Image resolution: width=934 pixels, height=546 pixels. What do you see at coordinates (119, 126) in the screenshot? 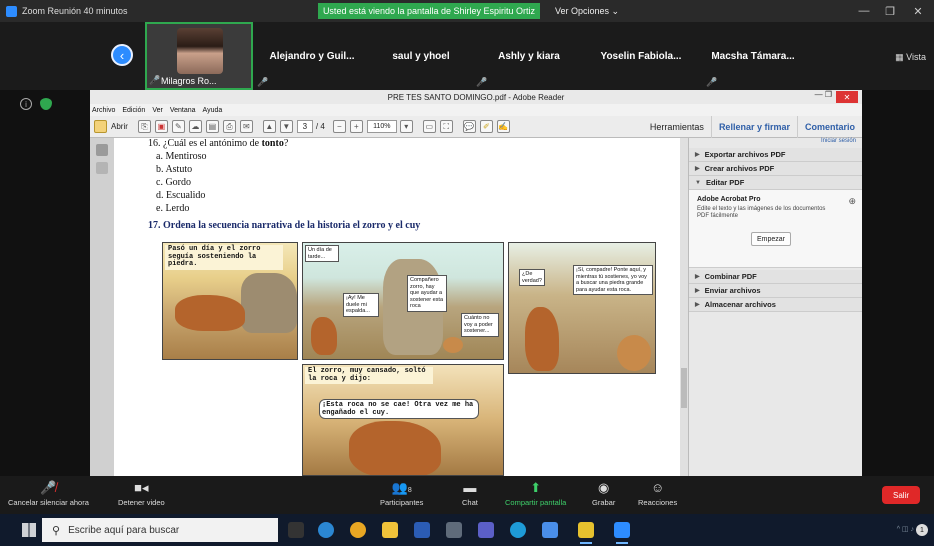
I see `open-button: Abrir` at bounding box center [119, 126].